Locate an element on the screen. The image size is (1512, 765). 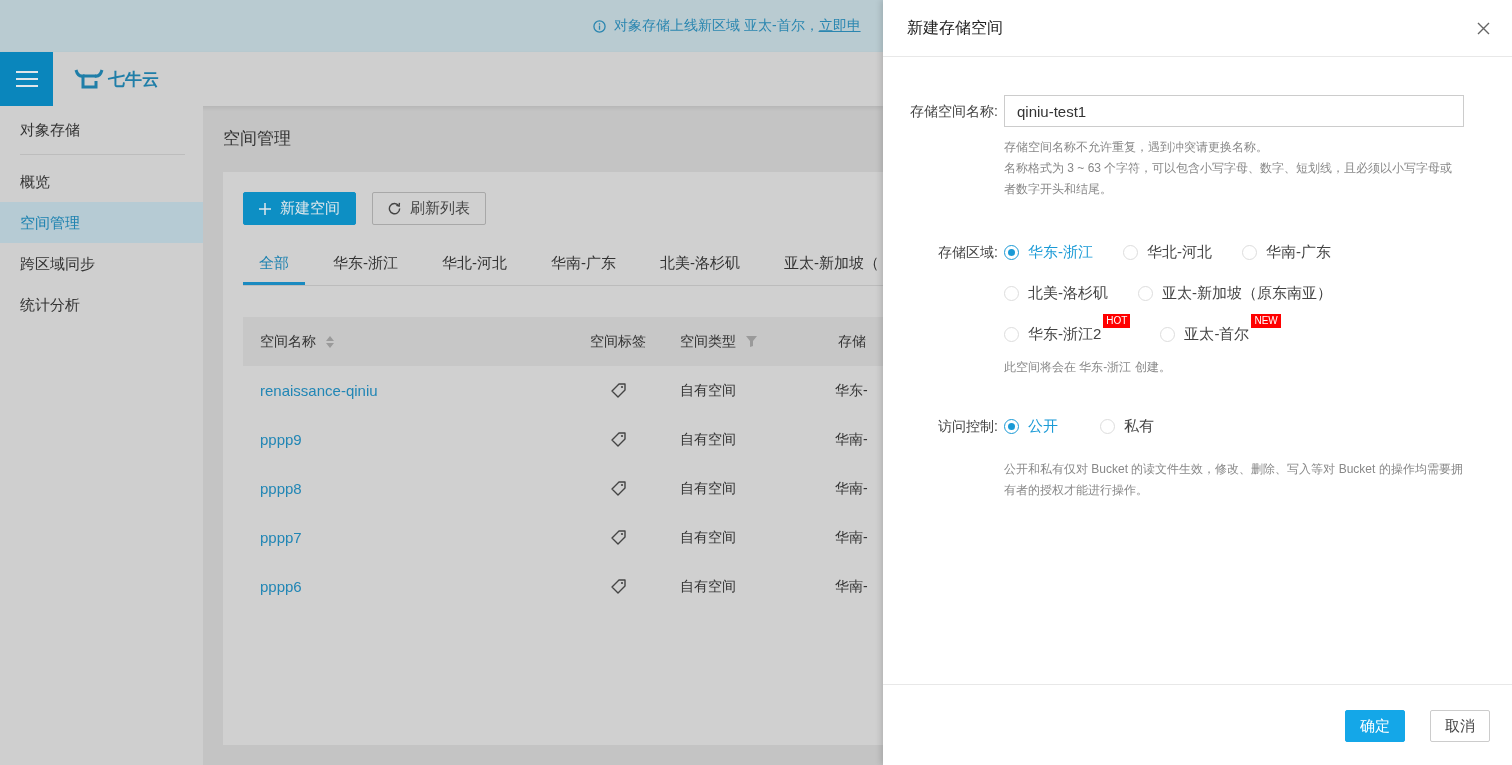
region-radio: 亚太-首尔 is located at coordinates (1205, 334).